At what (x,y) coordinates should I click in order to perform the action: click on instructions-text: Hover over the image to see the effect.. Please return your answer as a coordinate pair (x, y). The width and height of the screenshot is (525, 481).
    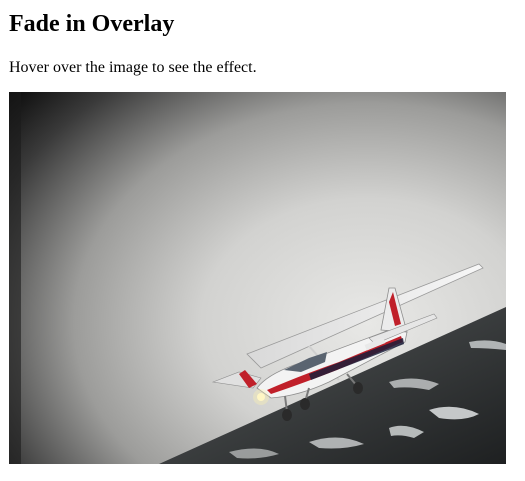
    Looking at the image, I should click on (133, 67).